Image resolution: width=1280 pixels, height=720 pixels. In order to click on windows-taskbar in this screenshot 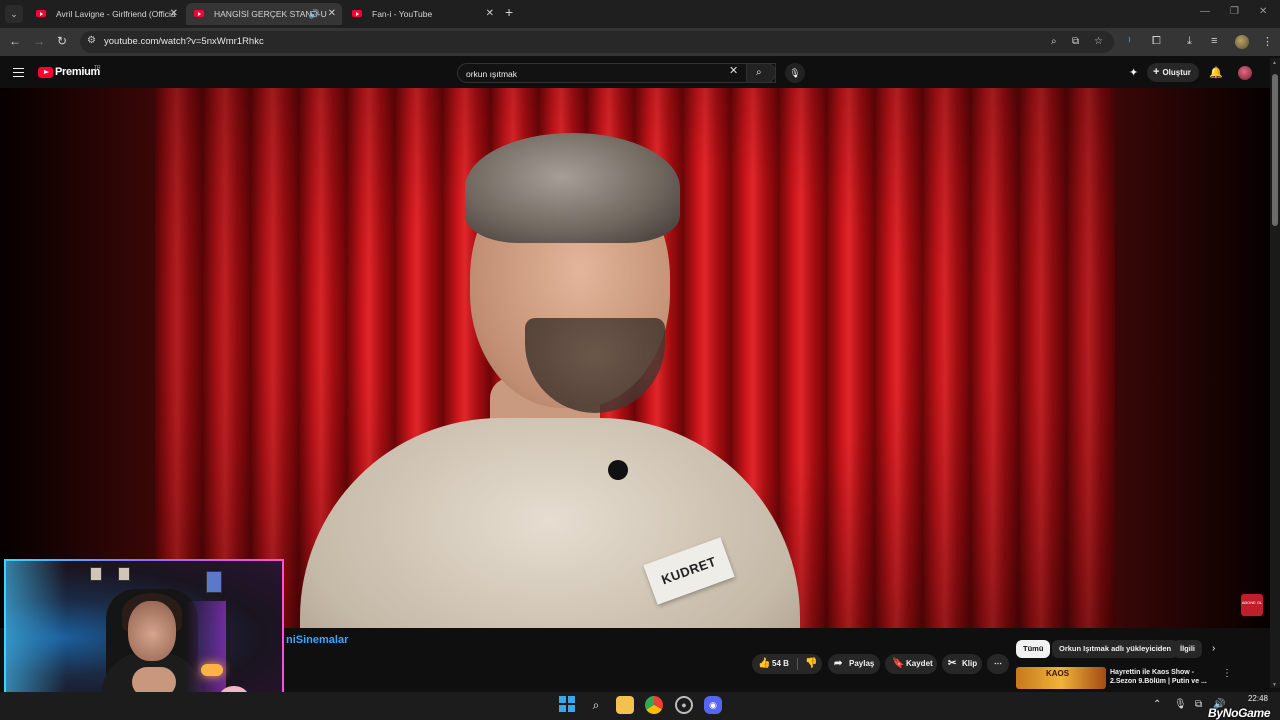, I will do `click(640, 706)`.